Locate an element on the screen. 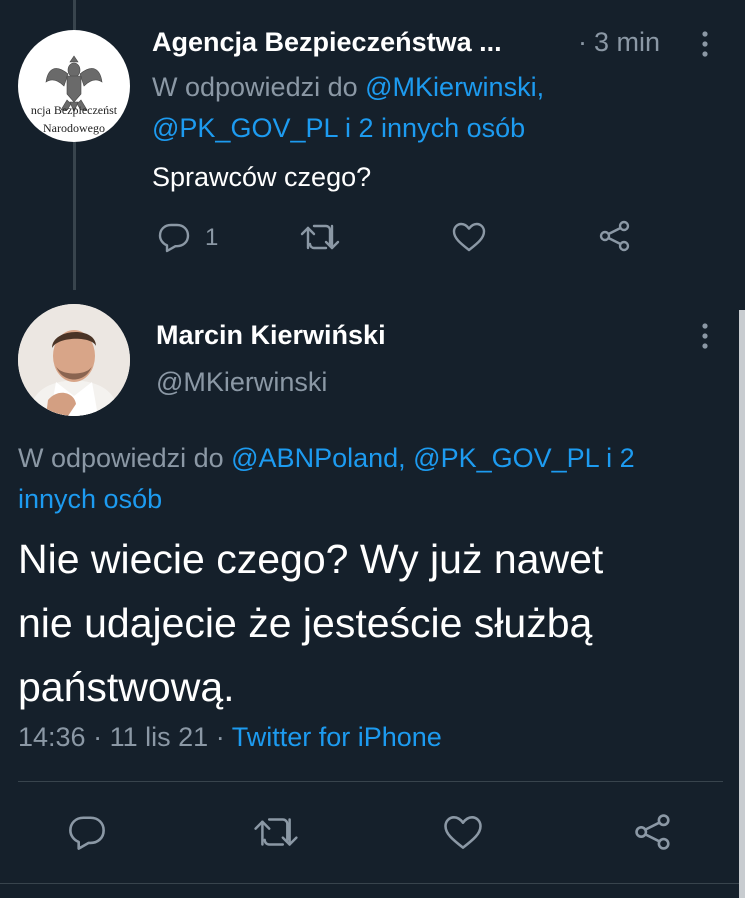 The width and height of the screenshot is (745, 898). retweet-button is located at coordinates (320, 237).